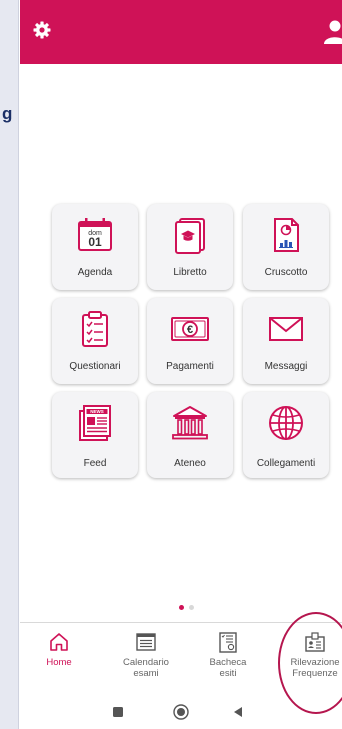 The image size is (342, 729). What do you see at coordinates (332, 31) in the screenshot?
I see `user-icon` at bounding box center [332, 31].